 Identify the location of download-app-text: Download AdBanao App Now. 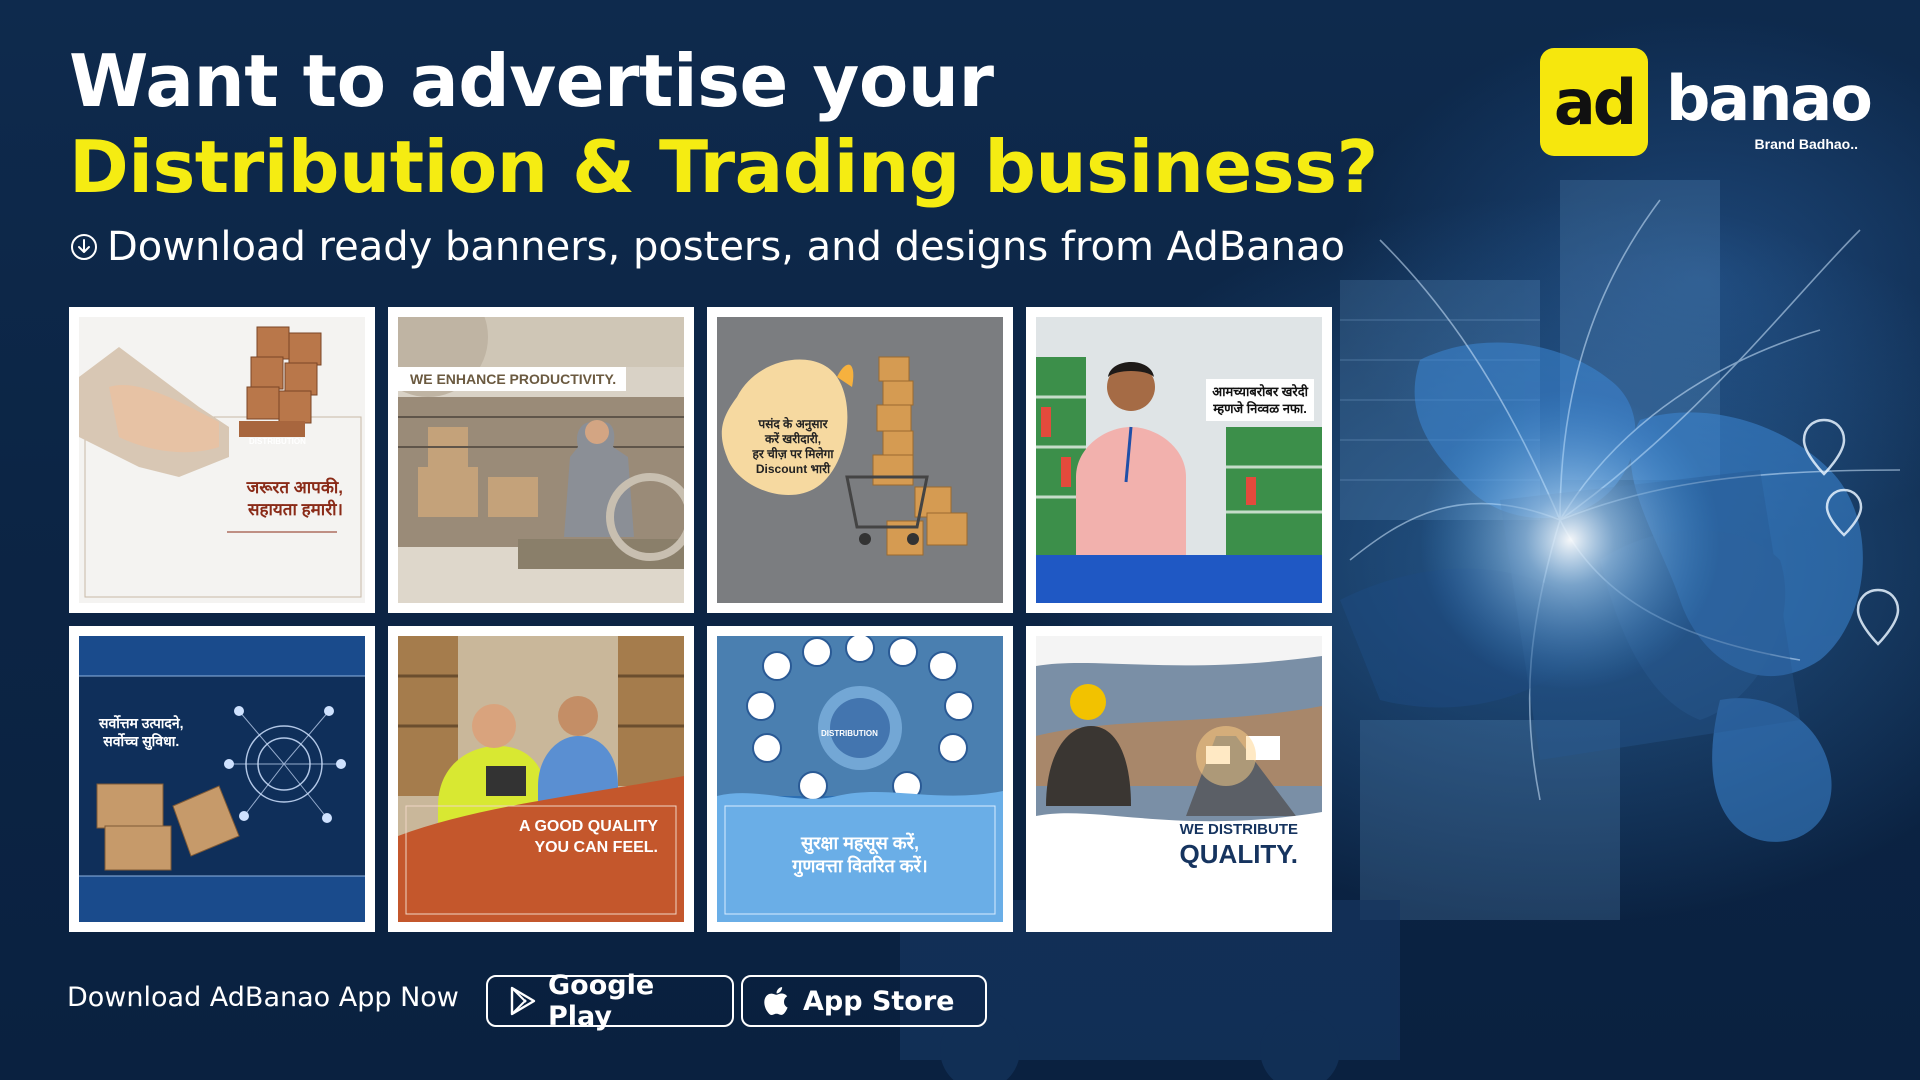
(263, 997).